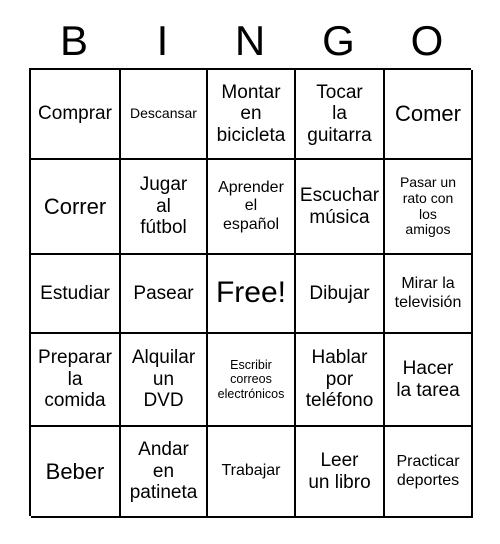 This screenshot has width=500, height=544. I want to click on bingo-cell-label: Leer un libro, so click(339, 471).